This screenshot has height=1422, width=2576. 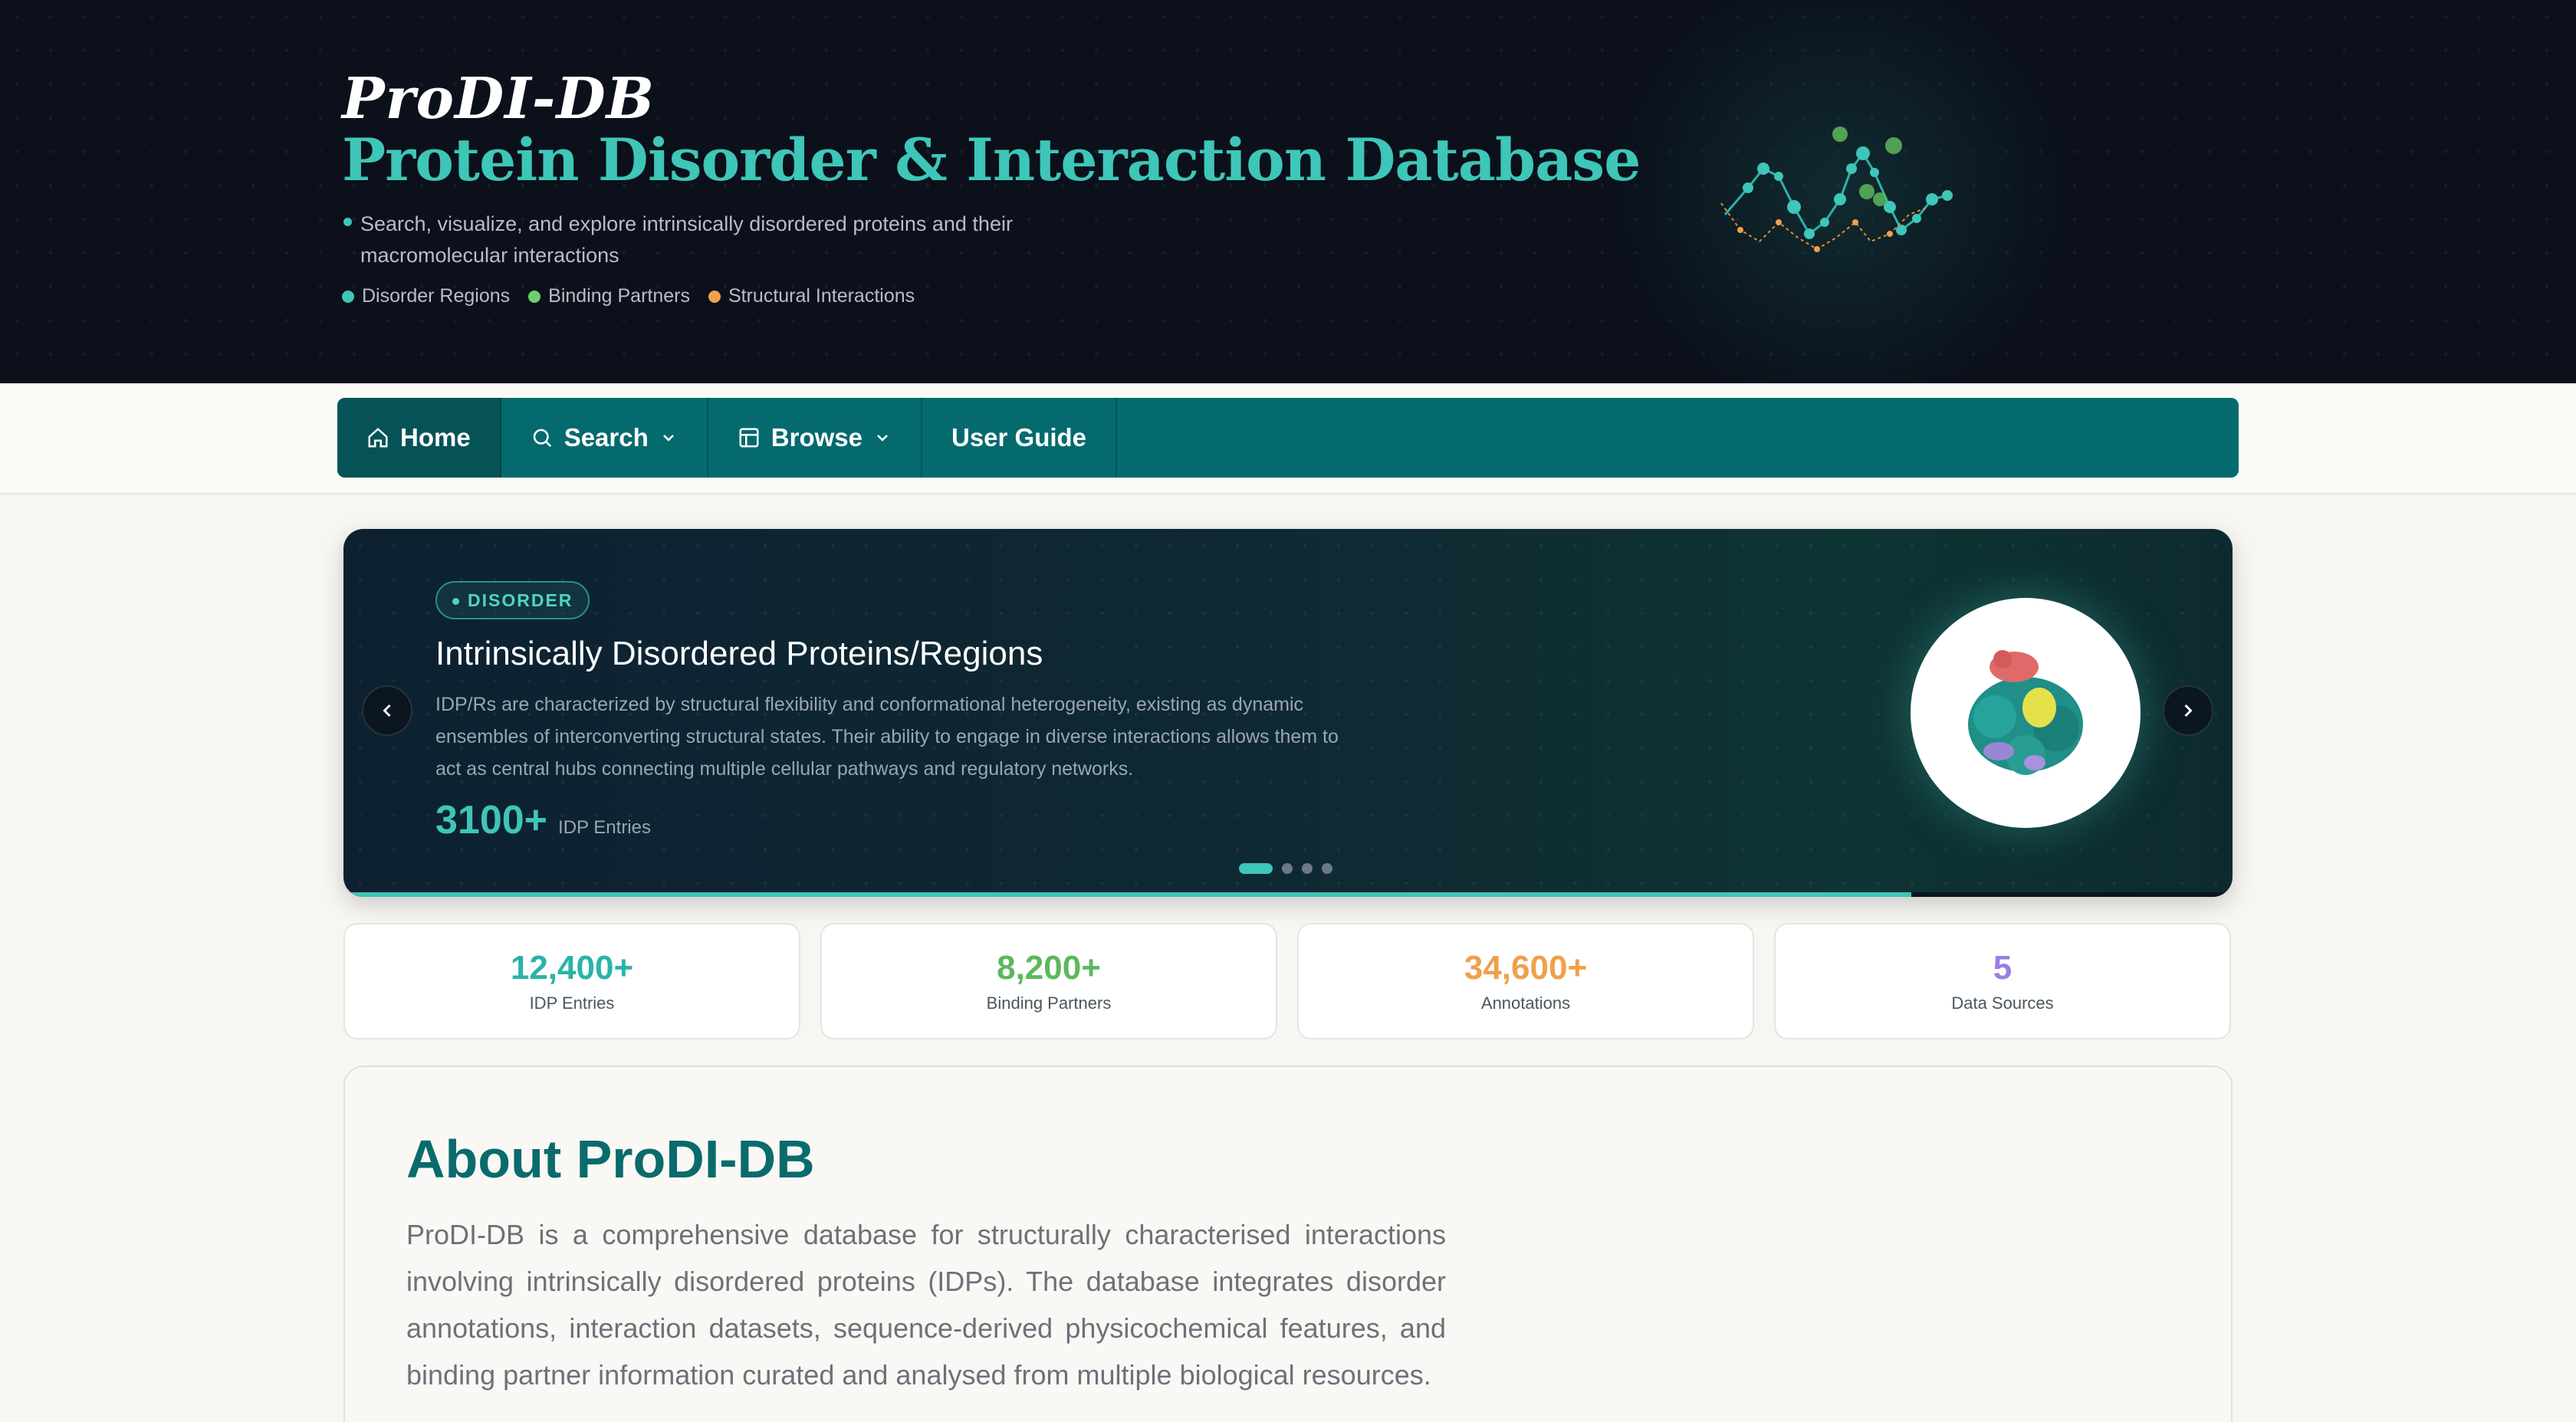 I want to click on protein-structure-icon, so click(x=2026, y=712).